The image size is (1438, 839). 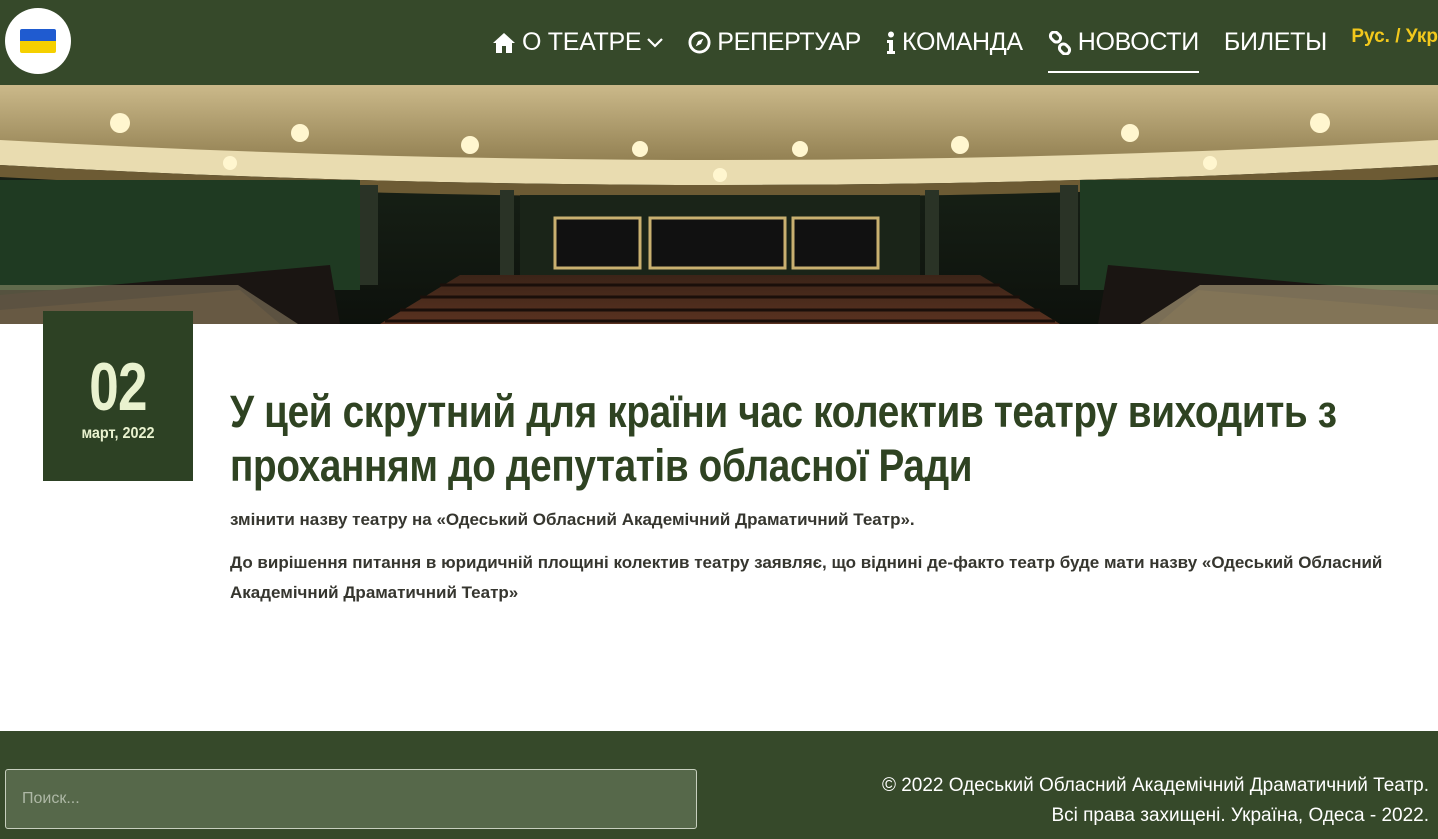 What do you see at coordinates (1060, 42) in the screenshot?
I see `link-icon` at bounding box center [1060, 42].